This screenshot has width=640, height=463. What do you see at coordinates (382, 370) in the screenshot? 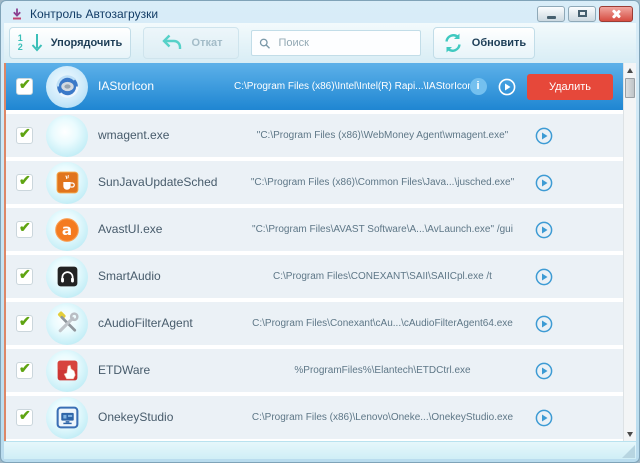
I see `startup-path: %ProgramFiles%\Elantech\ETDCtrl.exe` at bounding box center [382, 370].